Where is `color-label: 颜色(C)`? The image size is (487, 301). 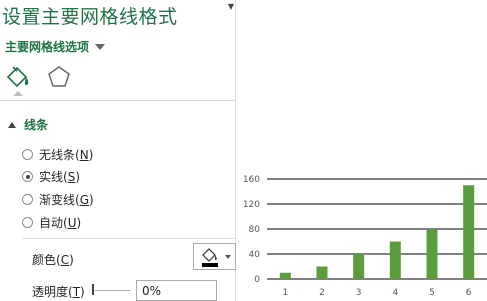 color-label: 颜色(C) is located at coordinates (53, 260).